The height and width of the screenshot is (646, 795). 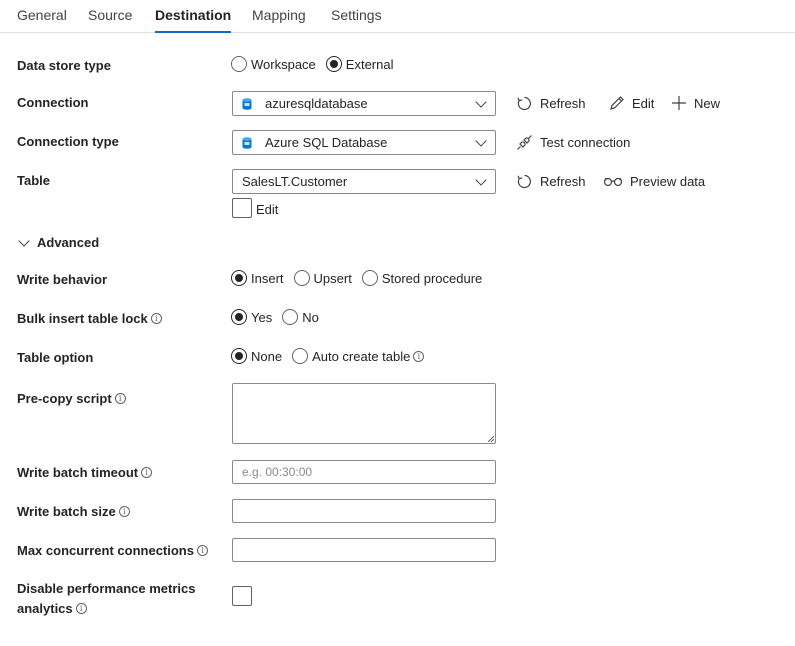 What do you see at coordinates (364, 550) in the screenshot?
I see `max-concurrent-connections-input` at bounding box center [364, 550].